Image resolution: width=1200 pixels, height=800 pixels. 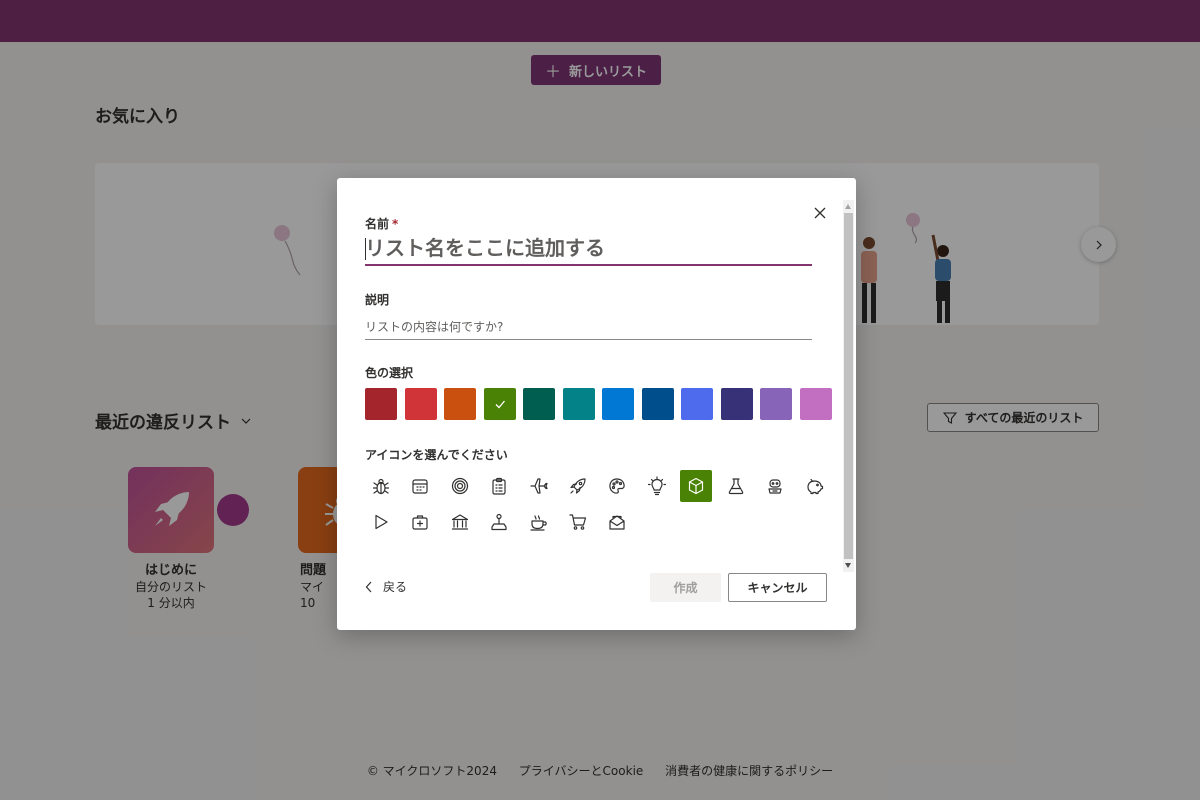 I want to click on medical-kit-icon, so click(x=420, y=522).